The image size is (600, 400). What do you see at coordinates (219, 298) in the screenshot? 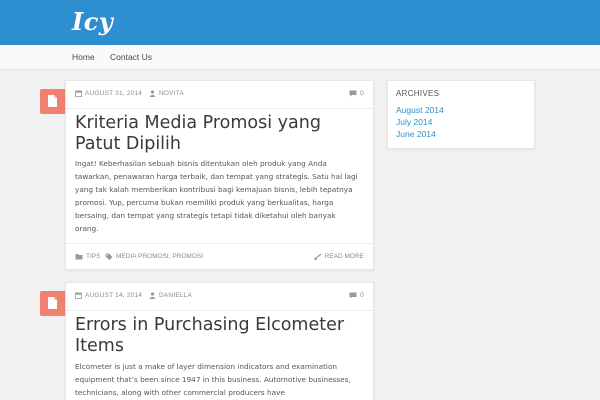
I see `post-meta: AUGUST 14, 2014 DANIELLA 0` at bounding box center [219, 298].